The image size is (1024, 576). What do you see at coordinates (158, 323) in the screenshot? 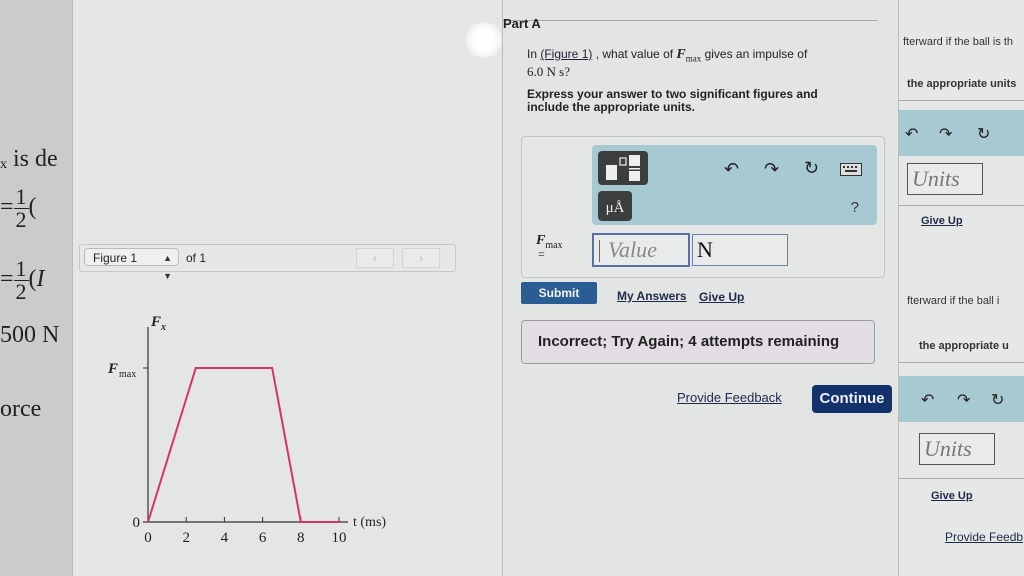
I see `y-axis-label: Fx` at bounding box center [158, 323].